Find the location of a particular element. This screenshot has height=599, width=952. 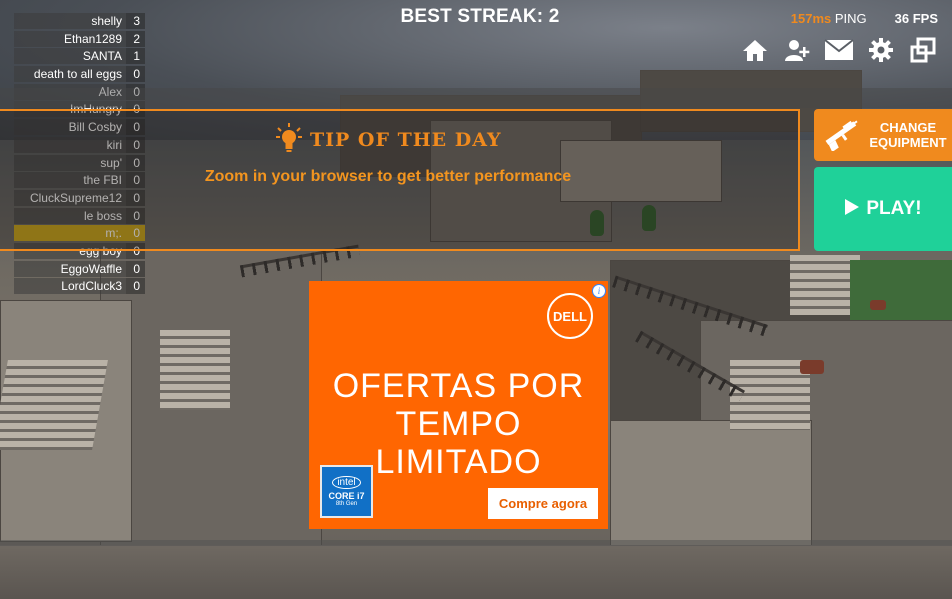

processor-model: CORE i7 is located at coordinates (346, 496).